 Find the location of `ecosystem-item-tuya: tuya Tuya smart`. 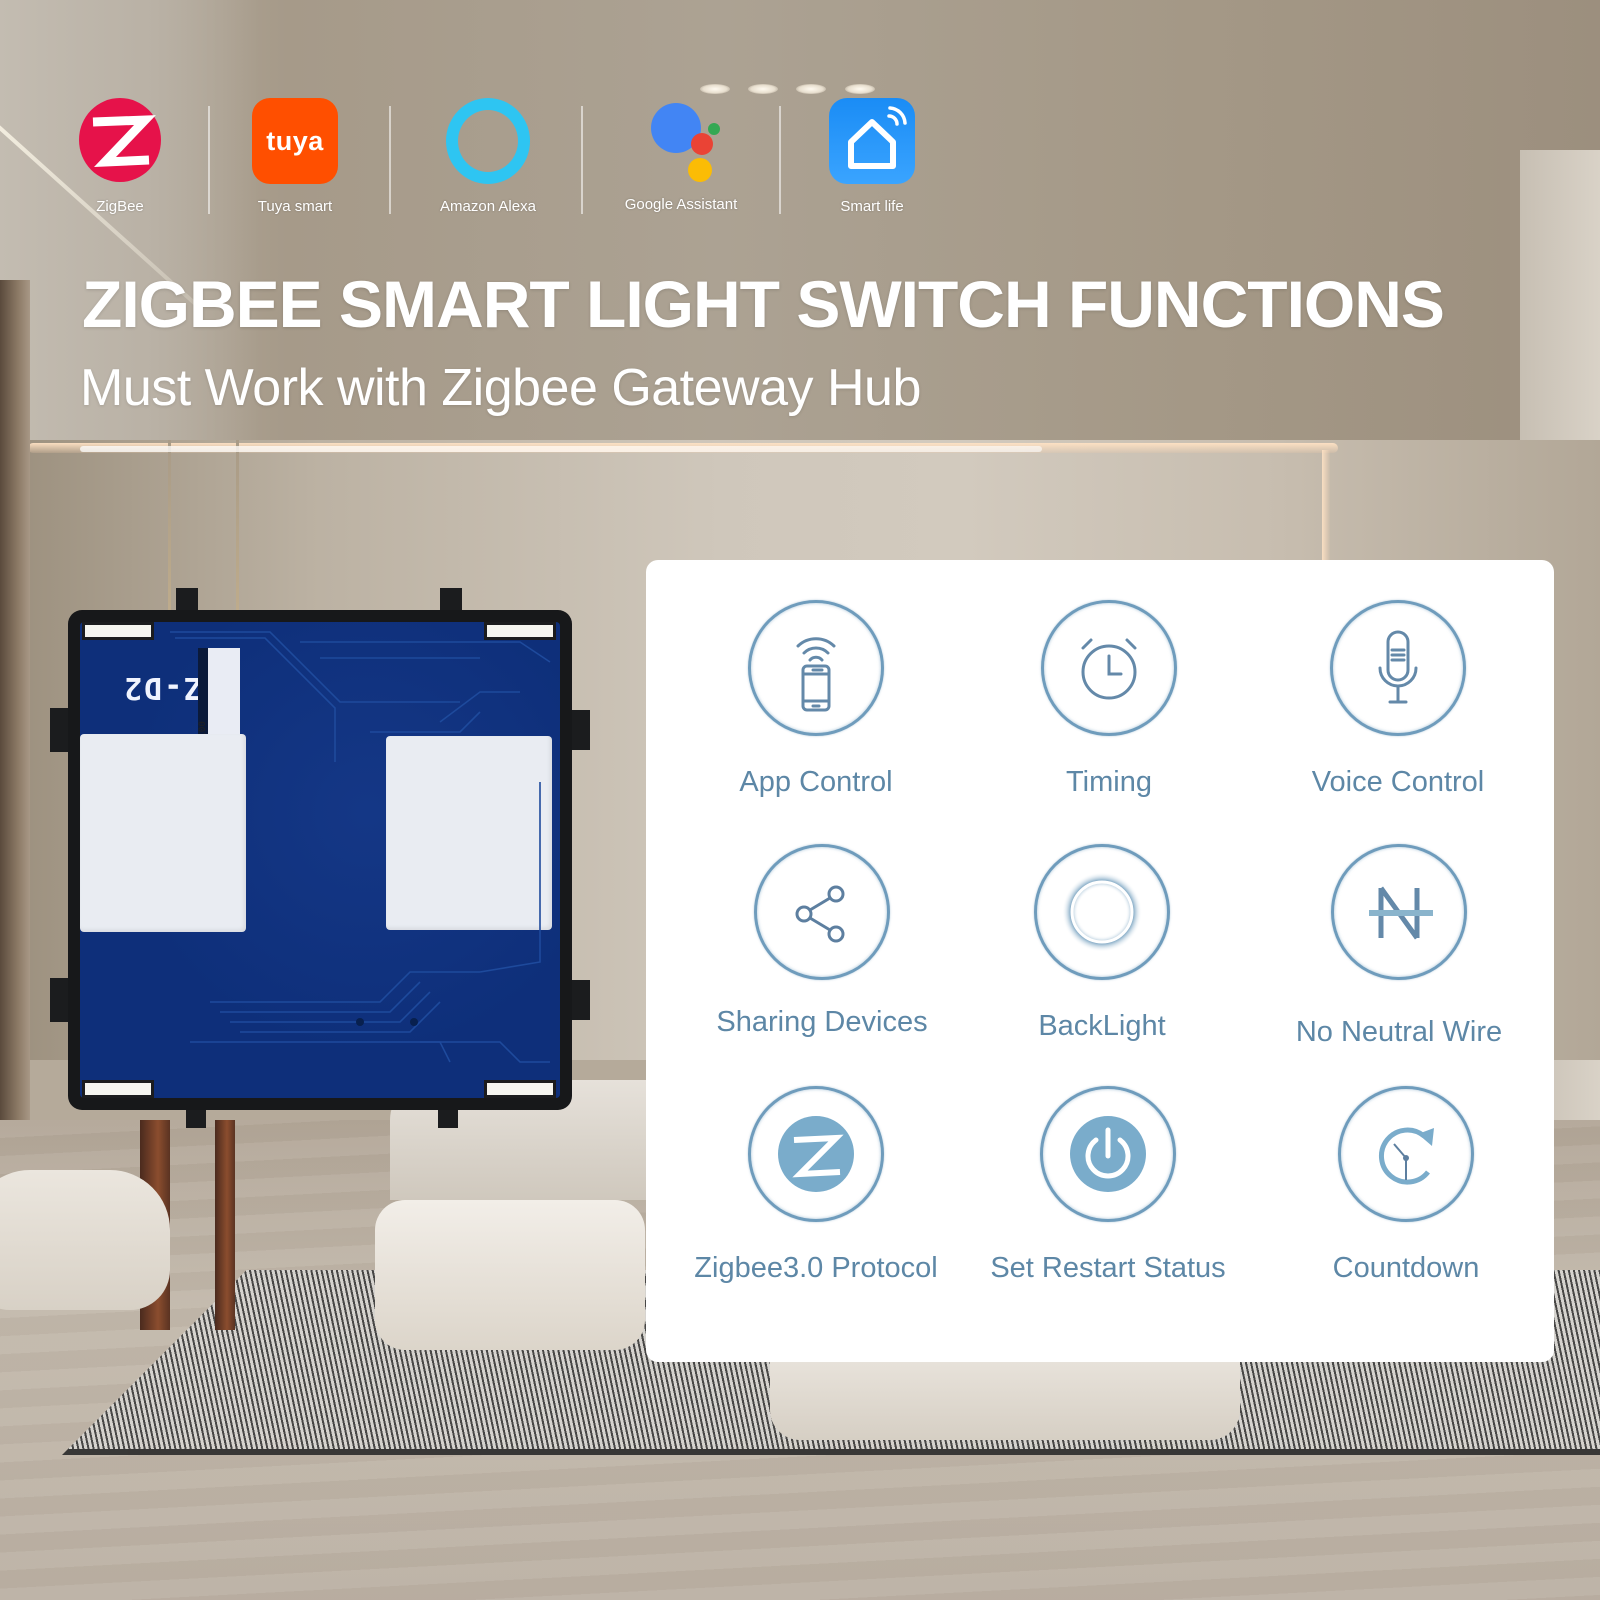

ecosystem-item-tuya: tuya Tuya smart is located at coordinates (295, 156).